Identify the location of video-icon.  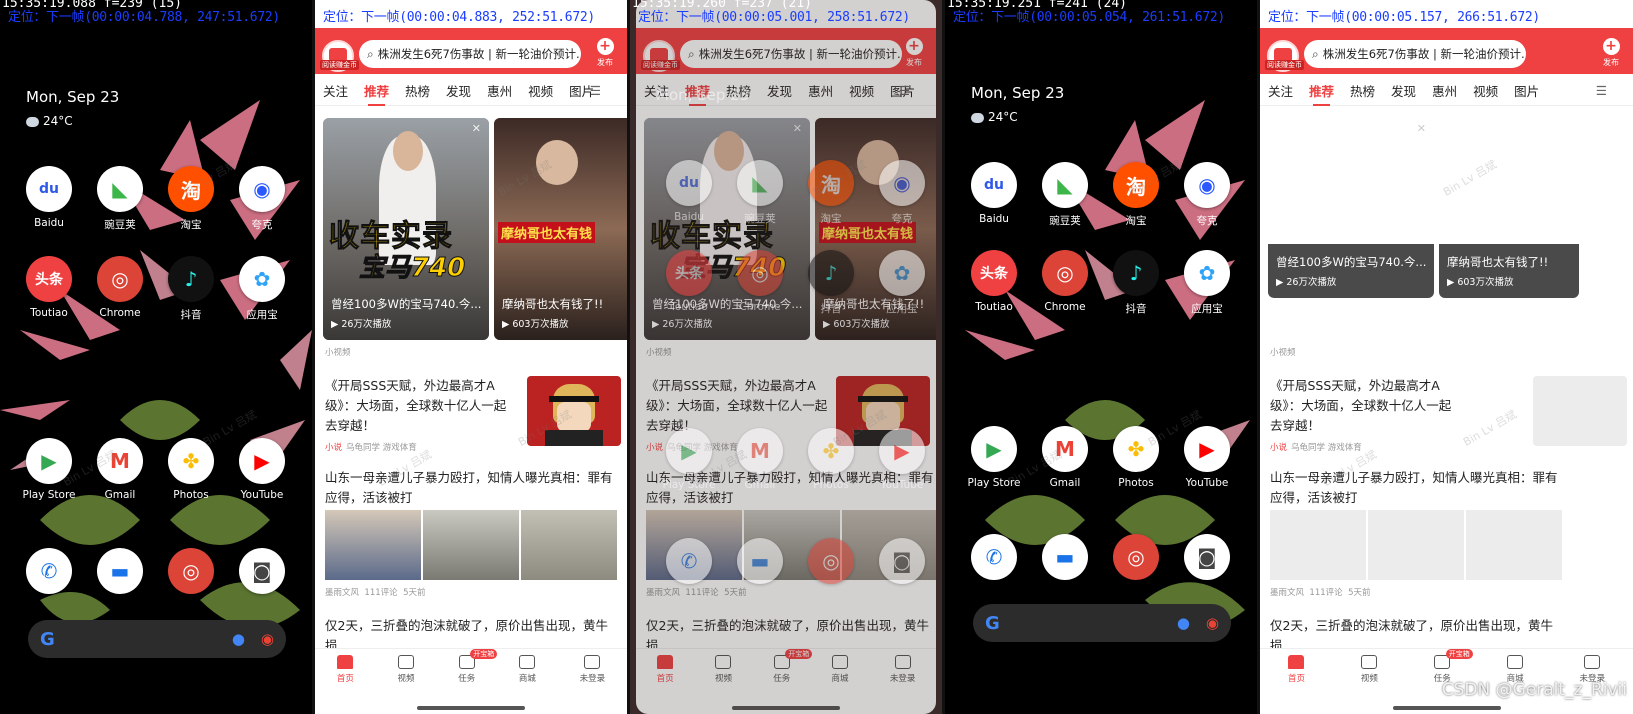
(406, 662).